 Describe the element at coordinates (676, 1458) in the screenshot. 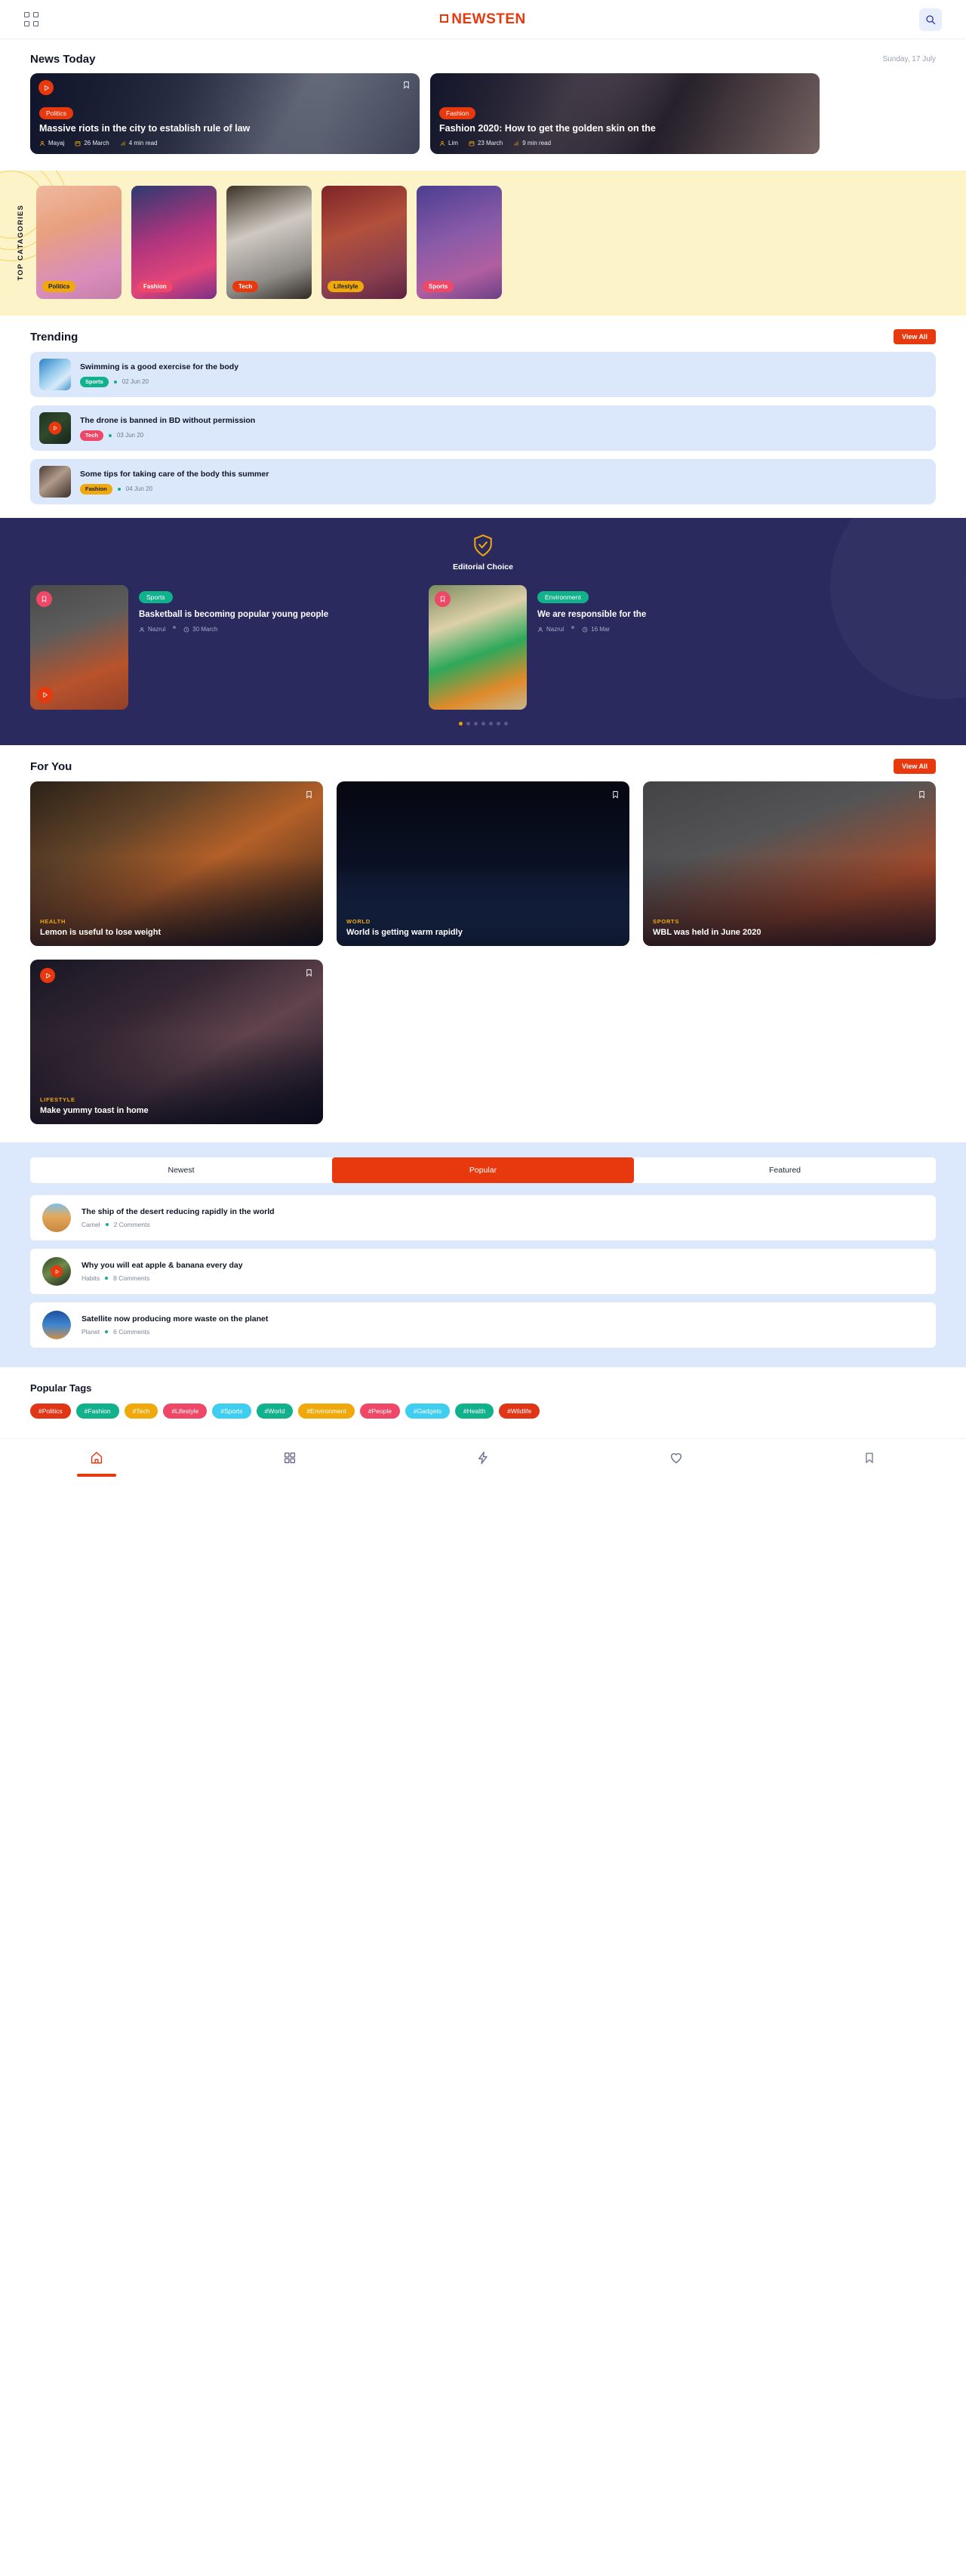

I see `heart-icon` at that location.